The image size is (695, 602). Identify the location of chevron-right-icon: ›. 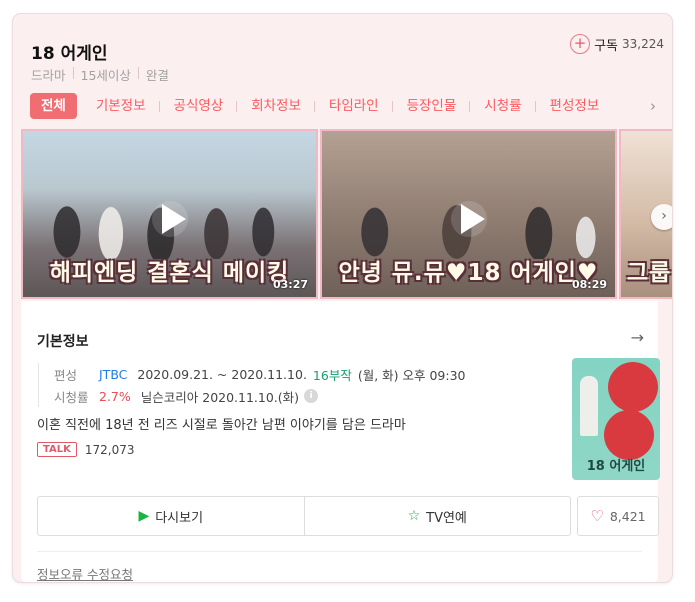
(653, 106).